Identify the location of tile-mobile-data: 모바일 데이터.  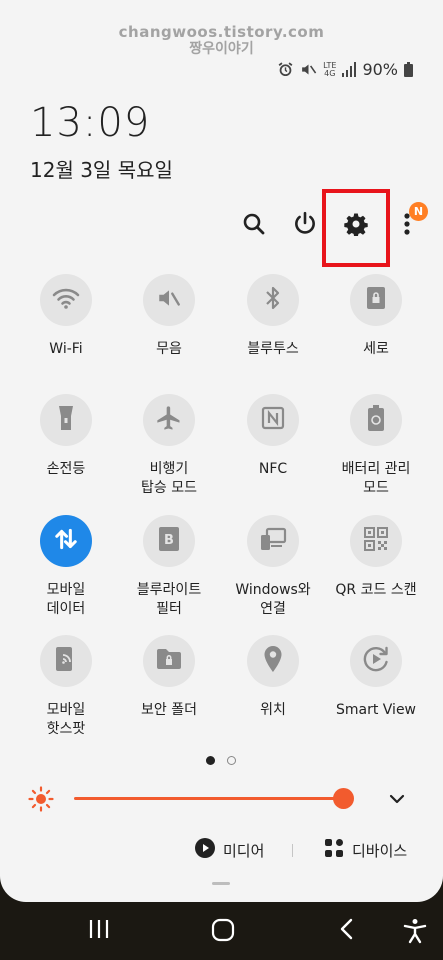
(66, 567).